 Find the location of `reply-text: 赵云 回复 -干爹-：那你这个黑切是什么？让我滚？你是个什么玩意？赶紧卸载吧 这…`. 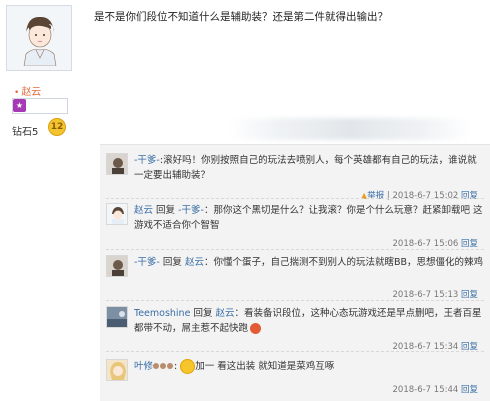

reply-text: 赵云 回复 -干爹-：那你这个黑切是什么？让我滚？你是个什么玩意？赶紧卸载吧 这… is located at coordinates (308, 218).